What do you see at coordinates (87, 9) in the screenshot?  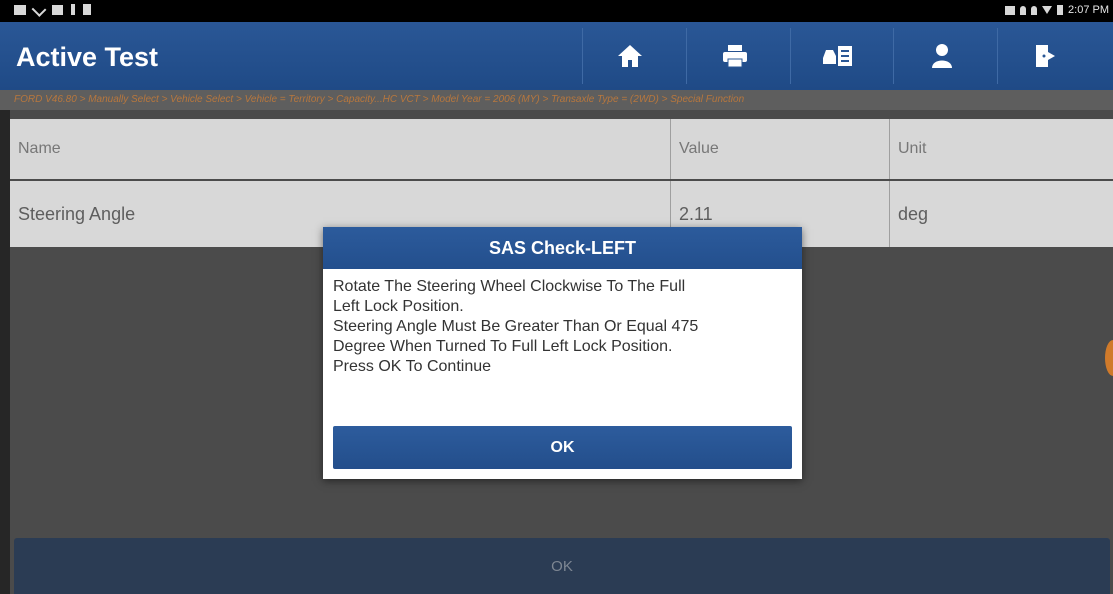 I see `download-icon` at bounding box center [87, 9].